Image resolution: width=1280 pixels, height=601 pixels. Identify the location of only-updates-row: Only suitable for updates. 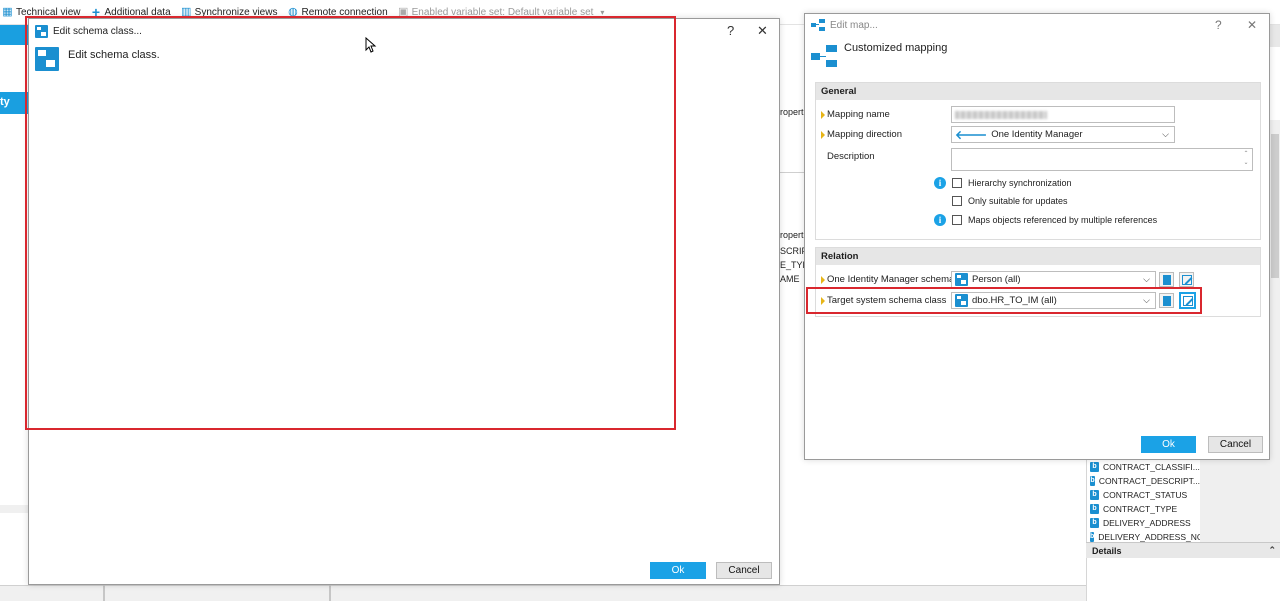
(1001, 201).